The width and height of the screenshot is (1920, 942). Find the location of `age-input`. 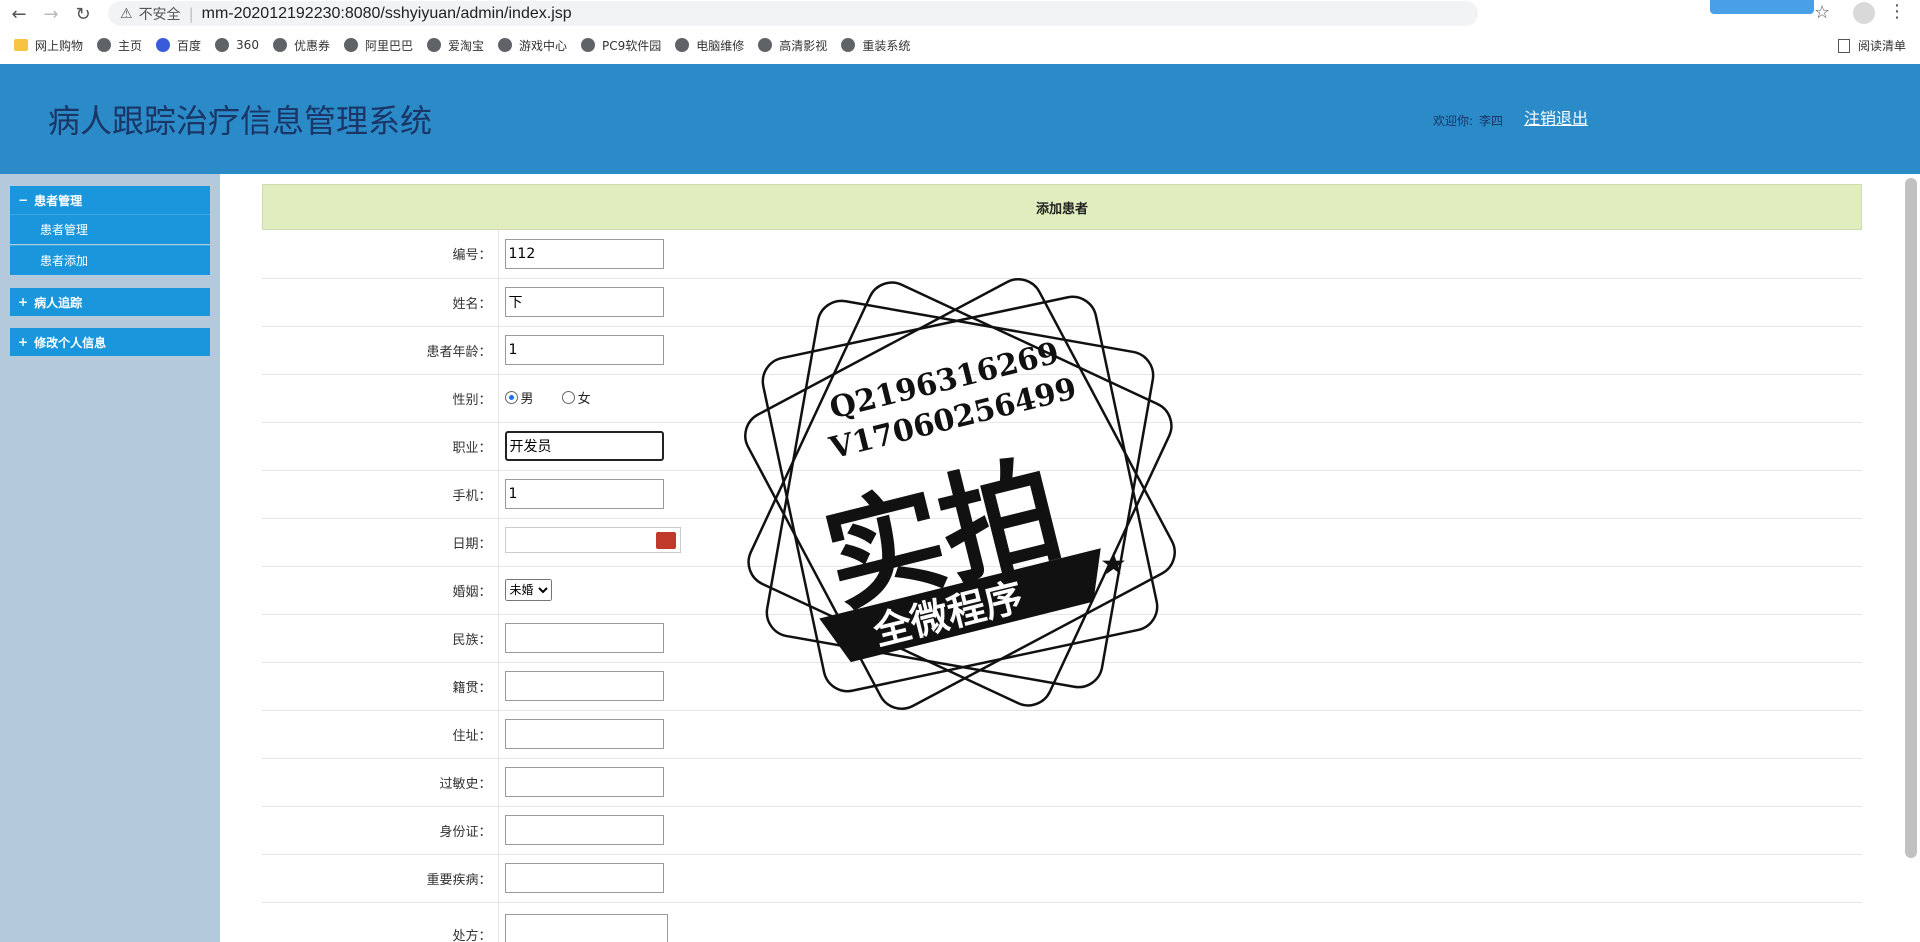

age-input is located at coordinates (584, 350).